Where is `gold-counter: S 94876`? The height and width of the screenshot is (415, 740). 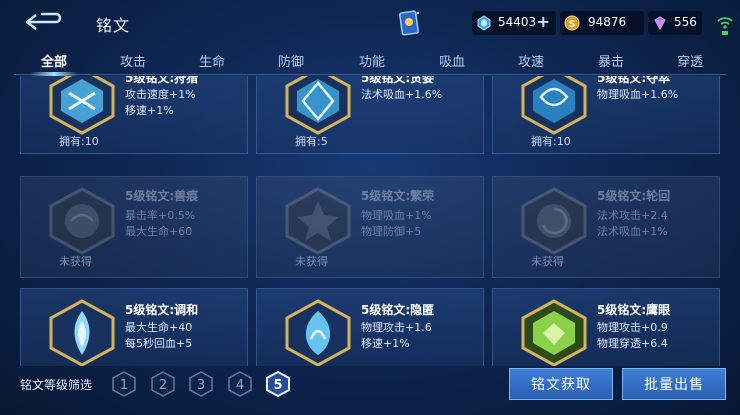
gold-counter: S 94876 is located at coordinates (602, 23).